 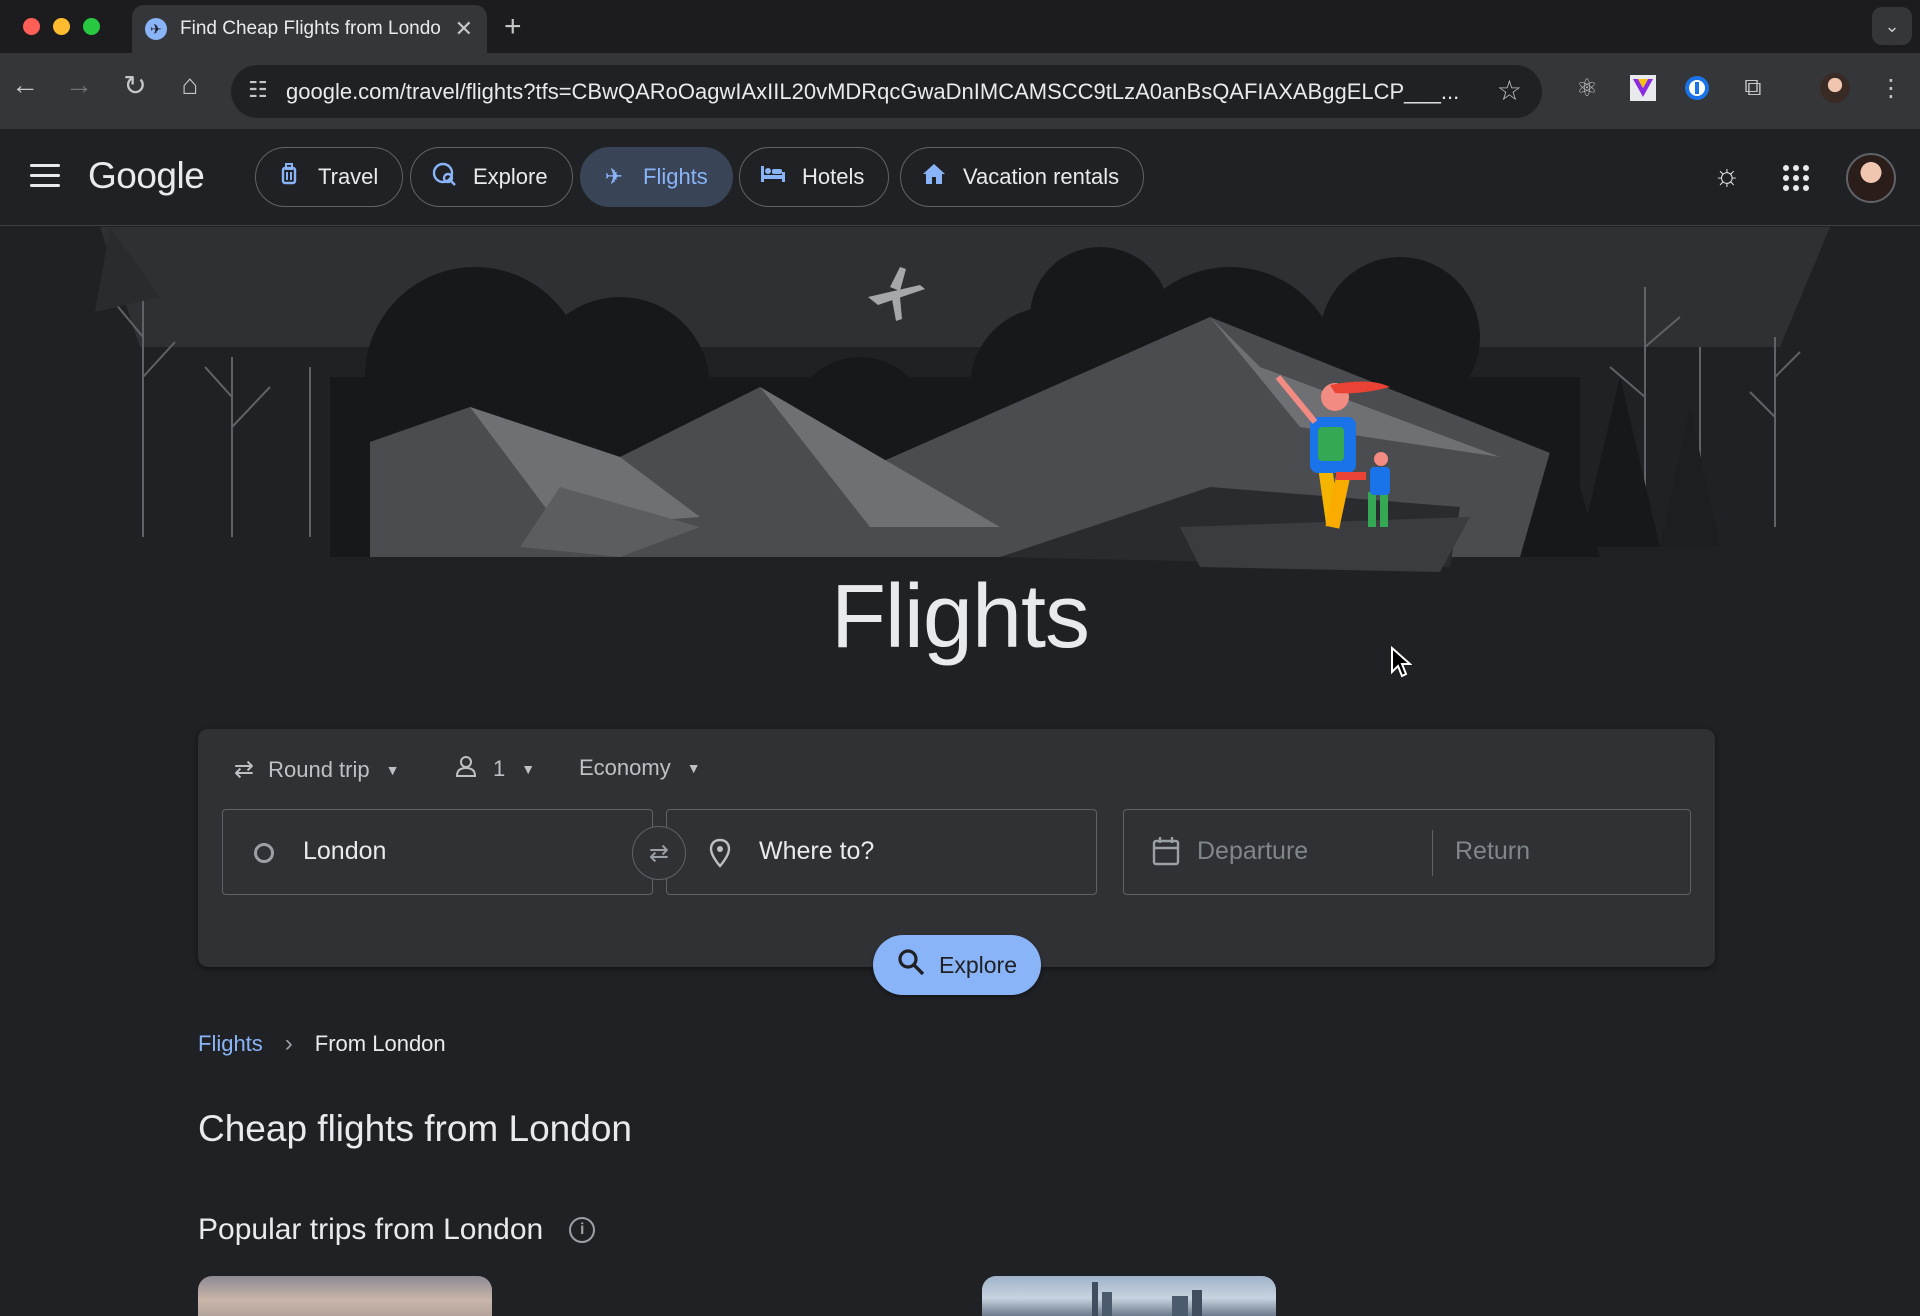 What do you see at coordinates (258, 90) in the screenshot?
I see `site-settings-icon: ☷` at bounding box center [258, 90].